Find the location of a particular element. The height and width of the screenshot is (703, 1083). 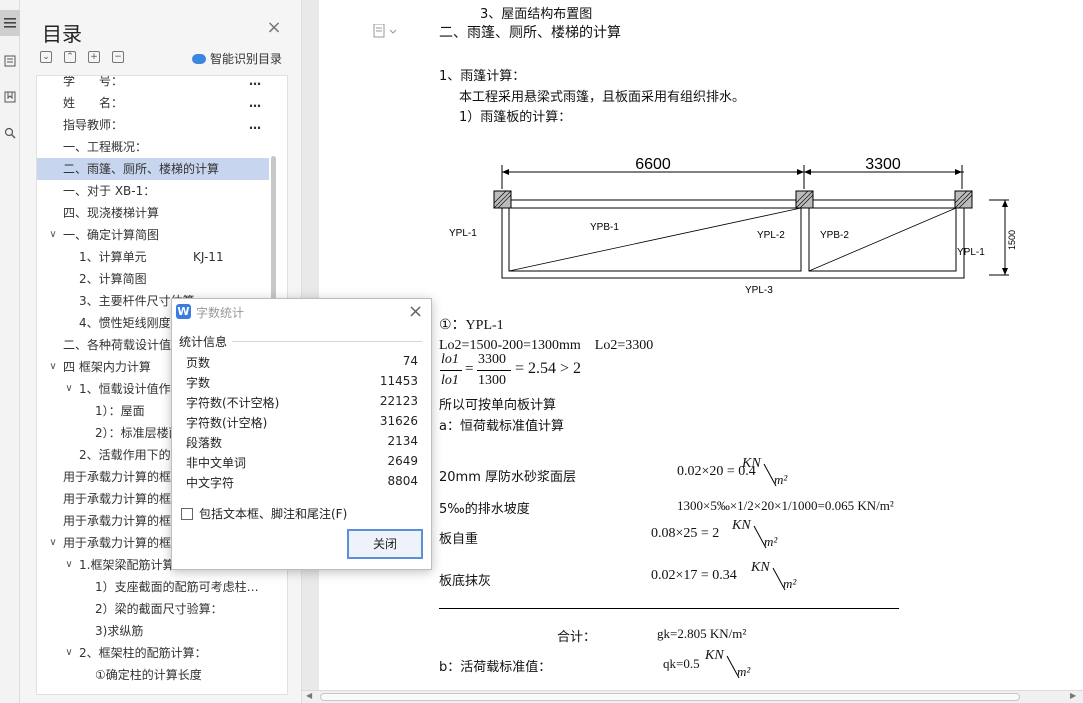

smart-toc-button: 智能识别目录 is located at coordinates (237, 58).